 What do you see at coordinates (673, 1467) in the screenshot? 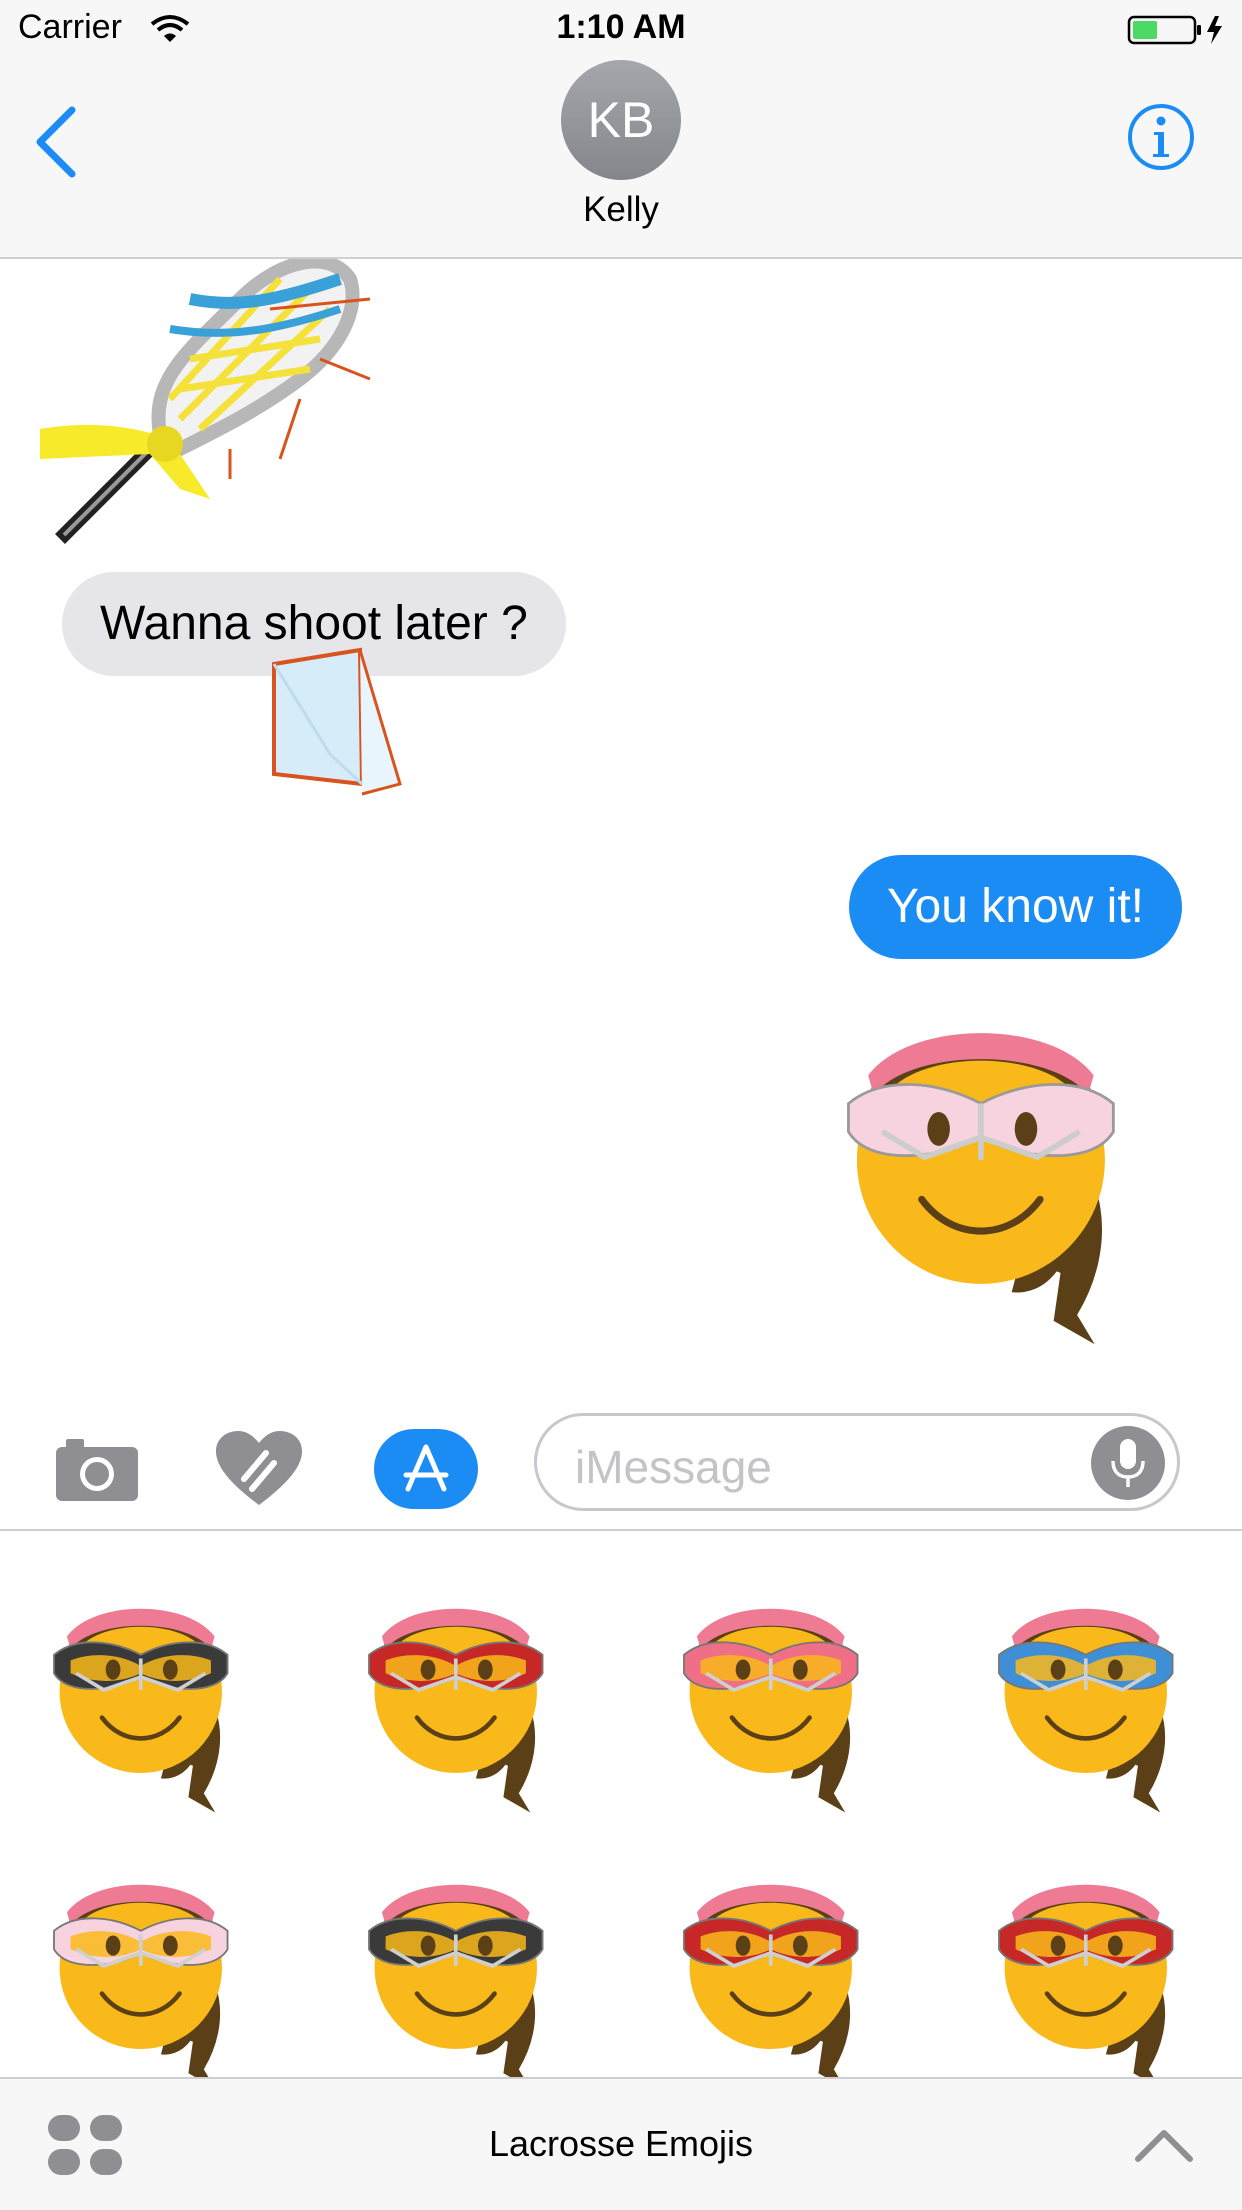
I see `imessage-placeholder: iMessage` at bounding box center [673, 1467].